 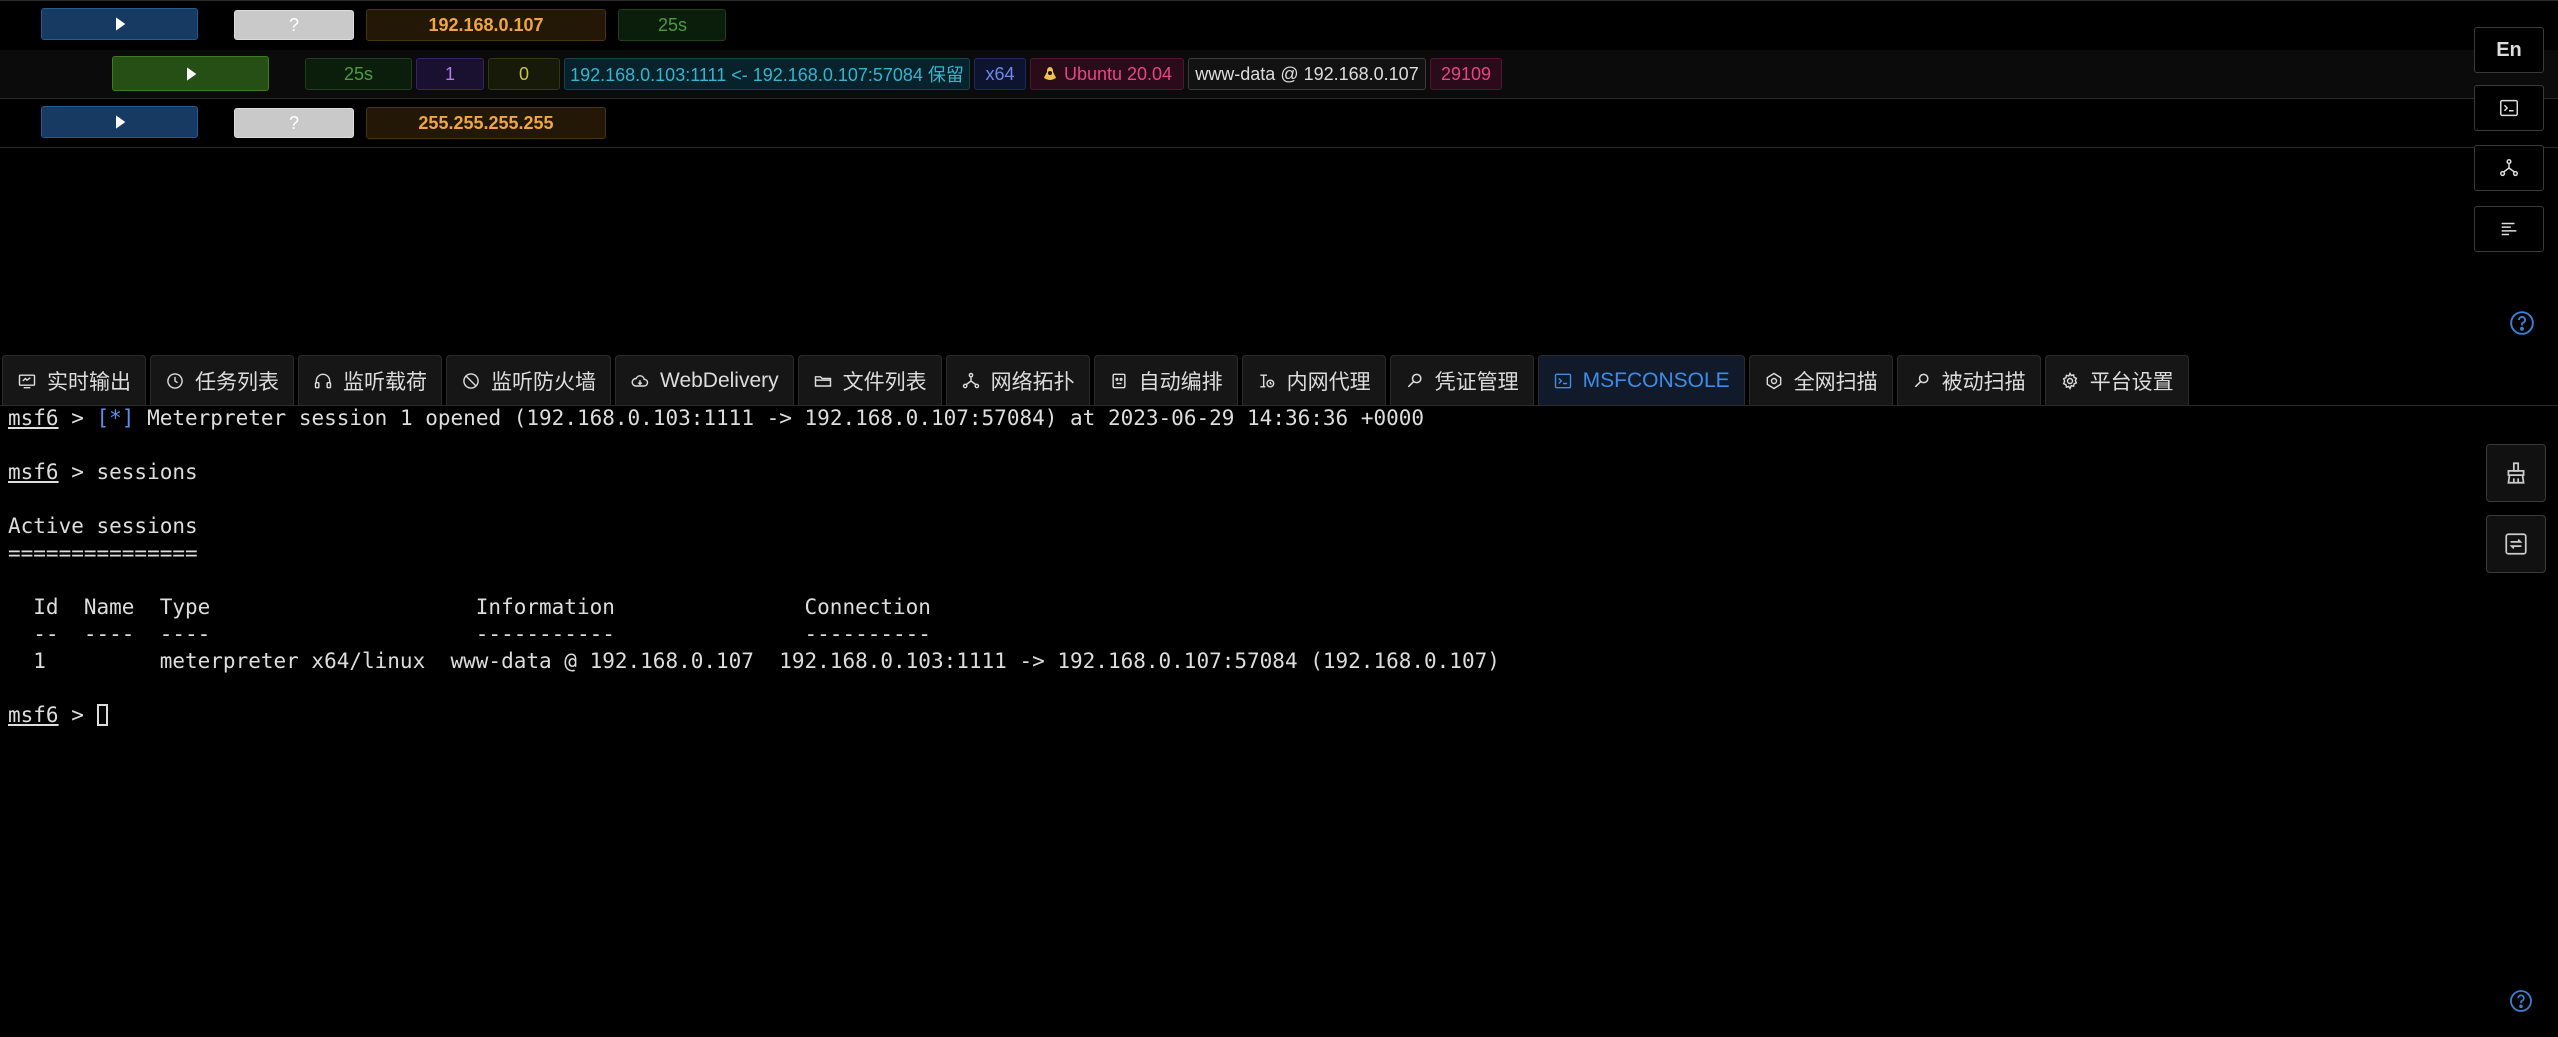 I want to click on tab-intranet-proxy: 内网代理, so click(x=1313, y=380).